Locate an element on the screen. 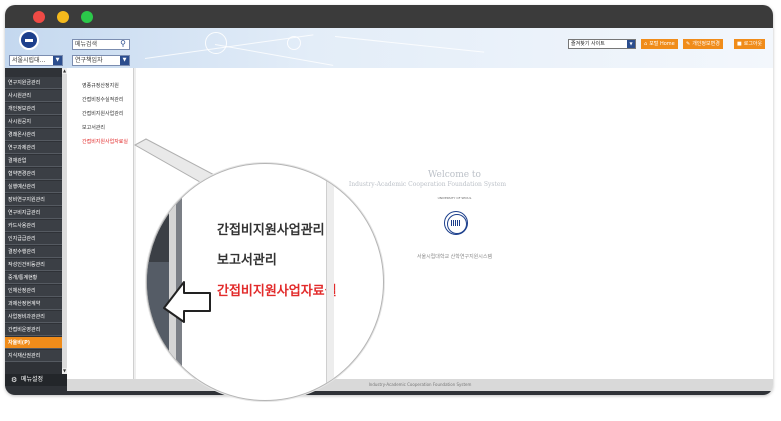 The image size is (781, 421). zoom-submenu-item-selected: 간접비지원사업자료실 is located at coordinates (277, 289).